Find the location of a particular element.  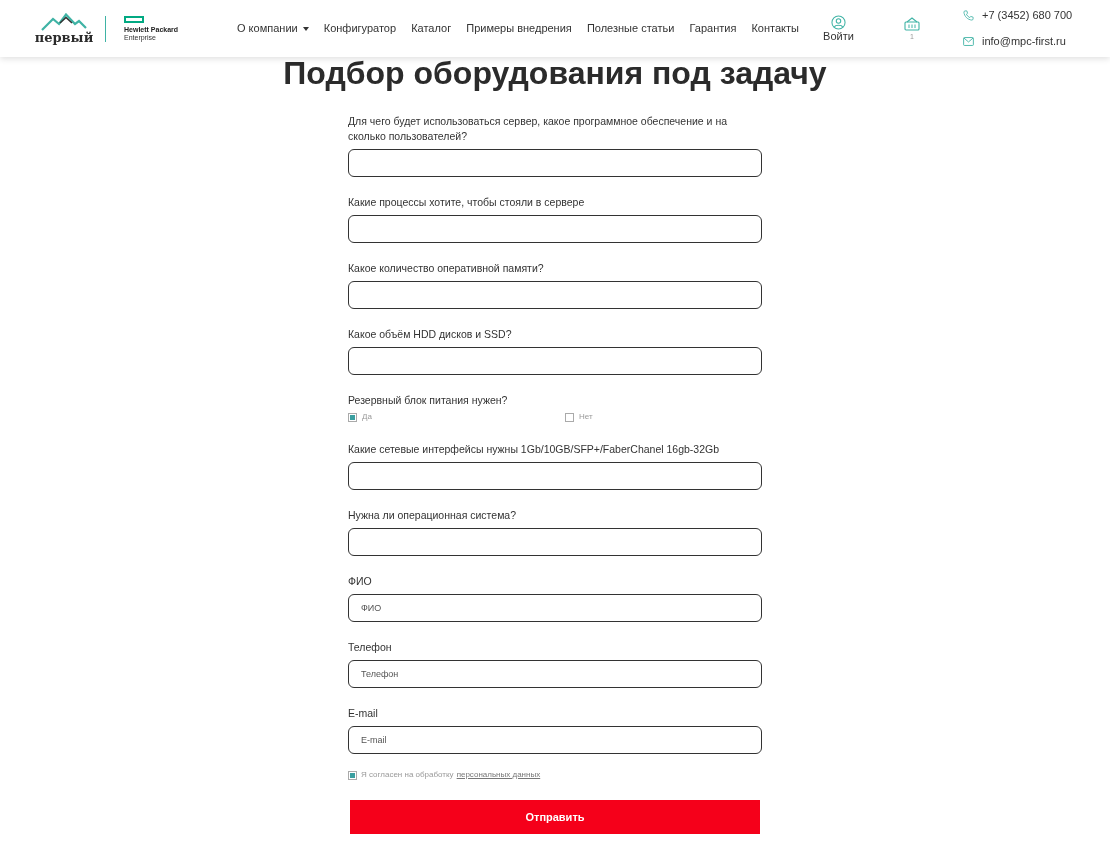

logo-wordmark: первый is located at coordinates (64, 37).